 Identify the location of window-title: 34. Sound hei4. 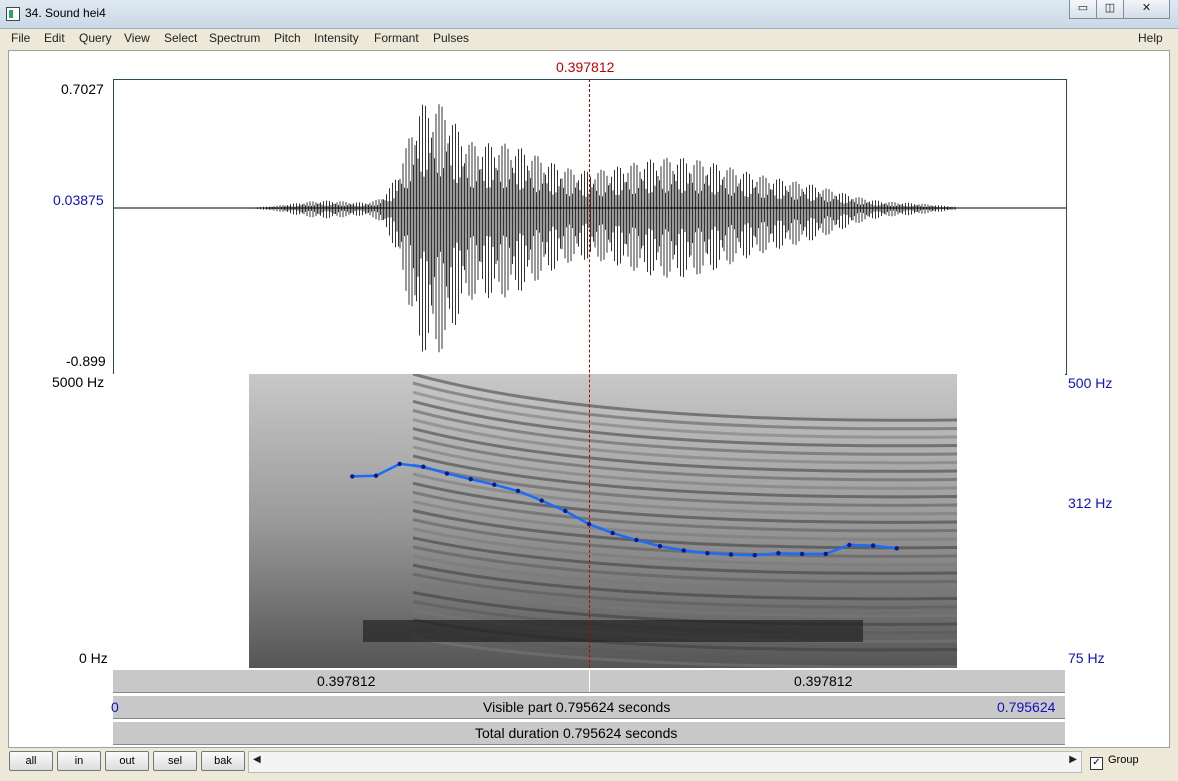
(65, 13).